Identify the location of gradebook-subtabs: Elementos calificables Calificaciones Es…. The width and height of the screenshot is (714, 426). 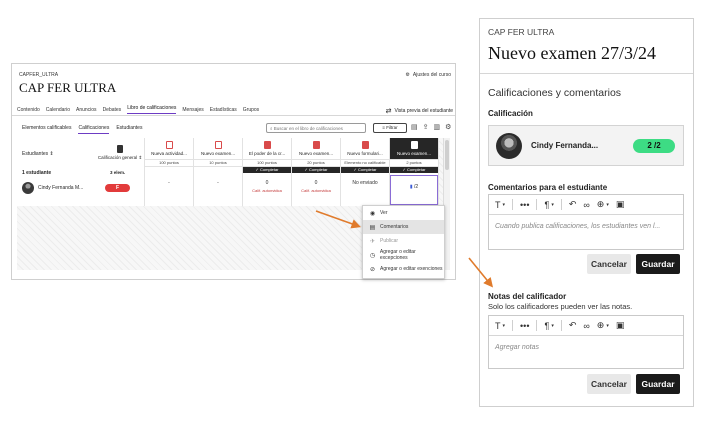
(82, 129).